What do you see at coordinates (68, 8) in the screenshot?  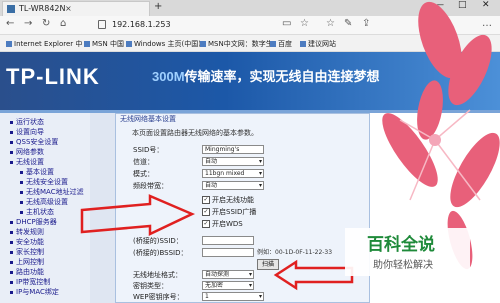 I see `tab-close-icon: ×` at bounding box center [68, 8].